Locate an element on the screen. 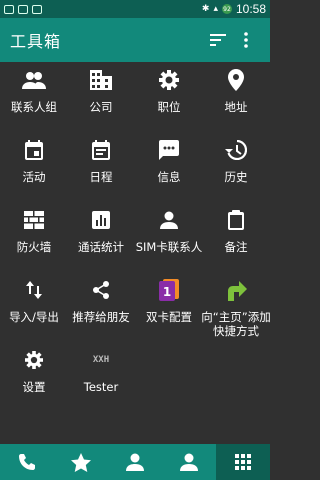  grid-icon is located at coordinates (243, 462).